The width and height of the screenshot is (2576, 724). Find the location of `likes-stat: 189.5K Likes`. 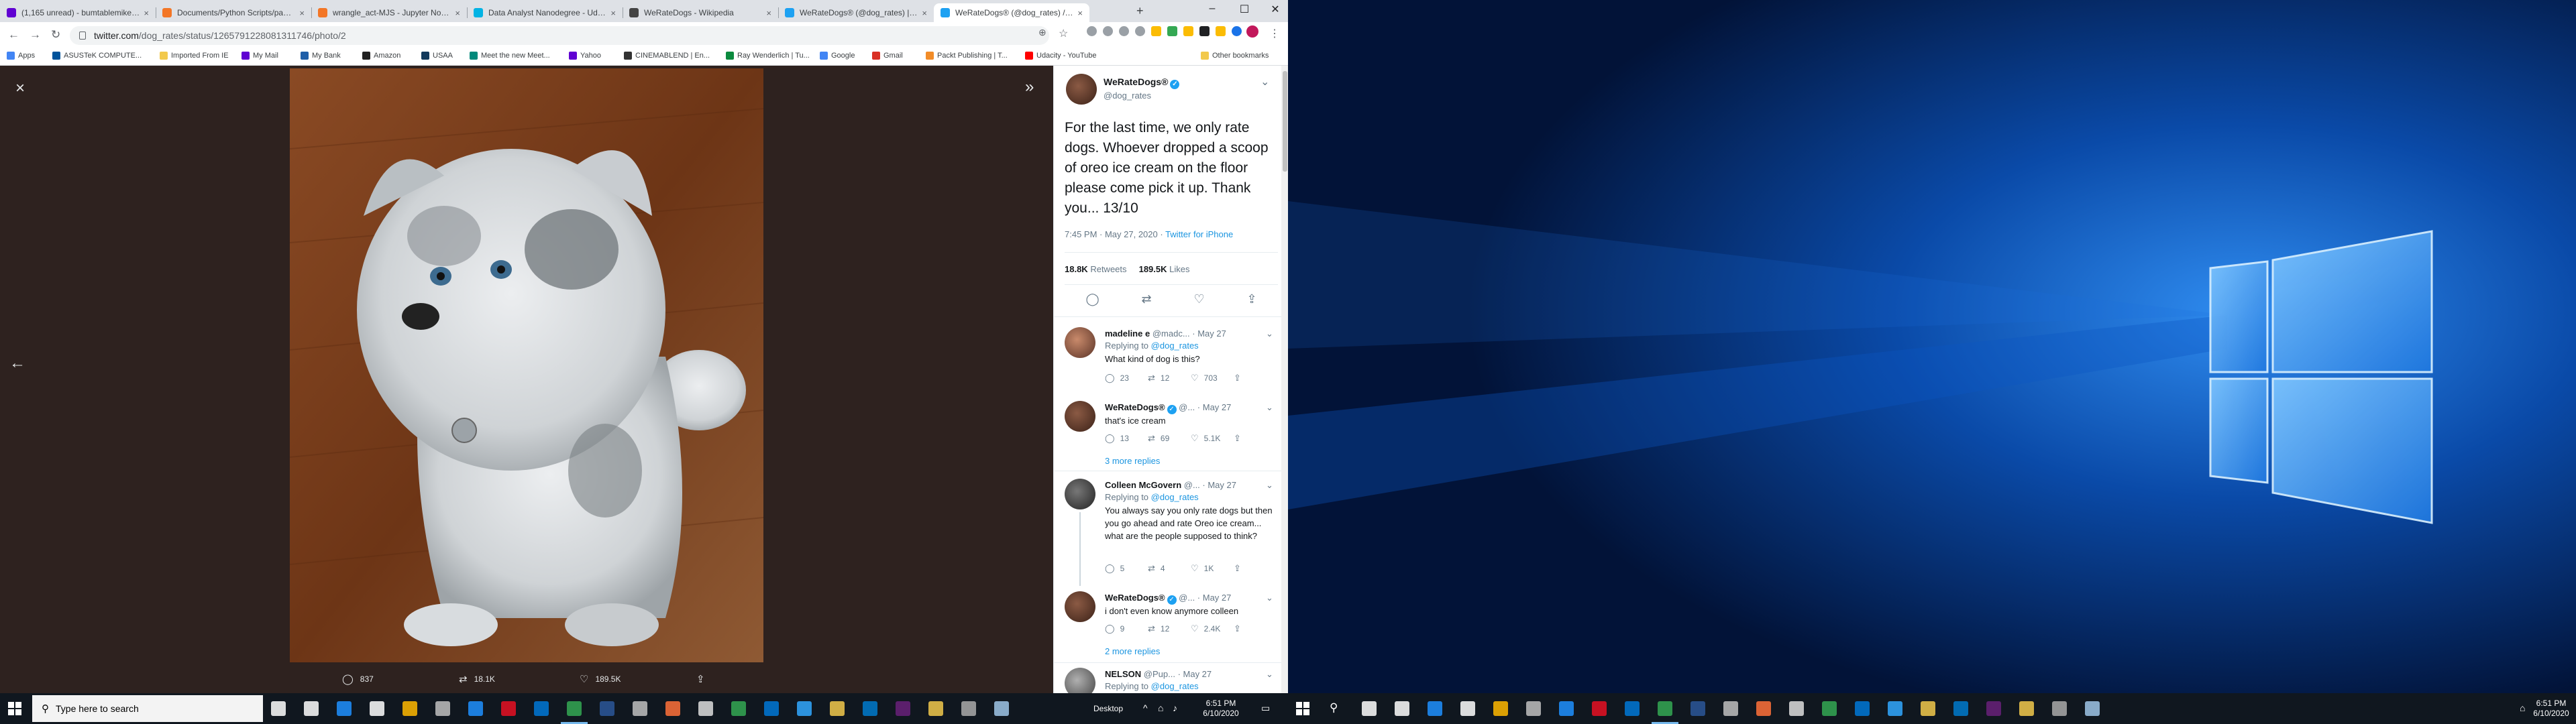

likes-stat: 189.5K Likes is located at coordinates (1164, 269).